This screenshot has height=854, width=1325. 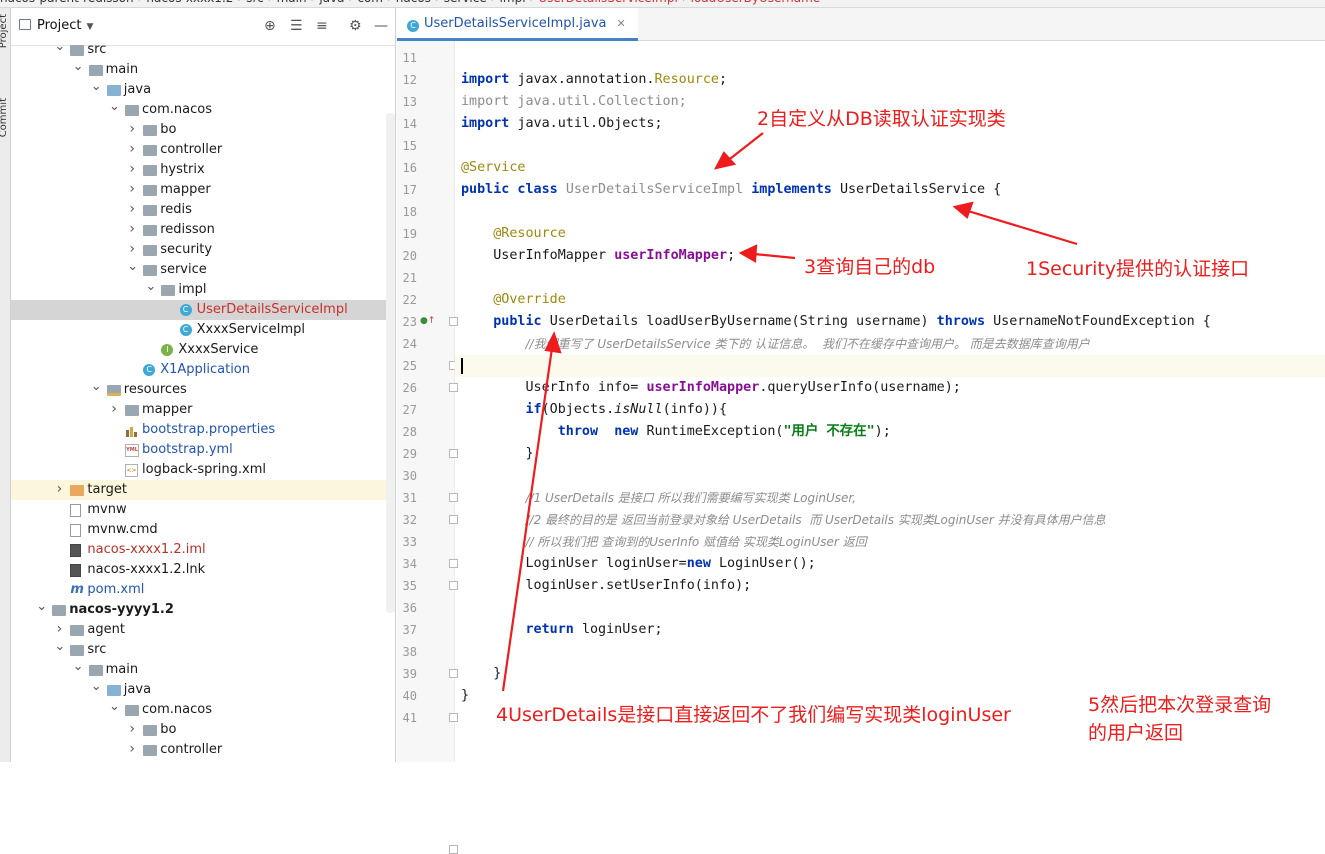 I want to click on breadcrumb-item: com, so click(x=370, y=2).